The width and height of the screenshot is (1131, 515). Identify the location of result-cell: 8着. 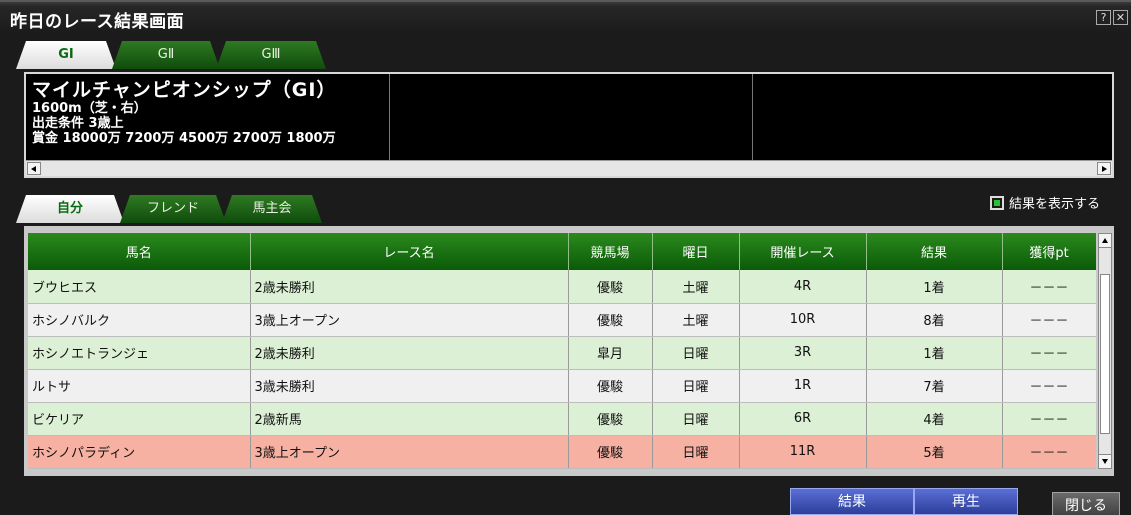
(934, 320).